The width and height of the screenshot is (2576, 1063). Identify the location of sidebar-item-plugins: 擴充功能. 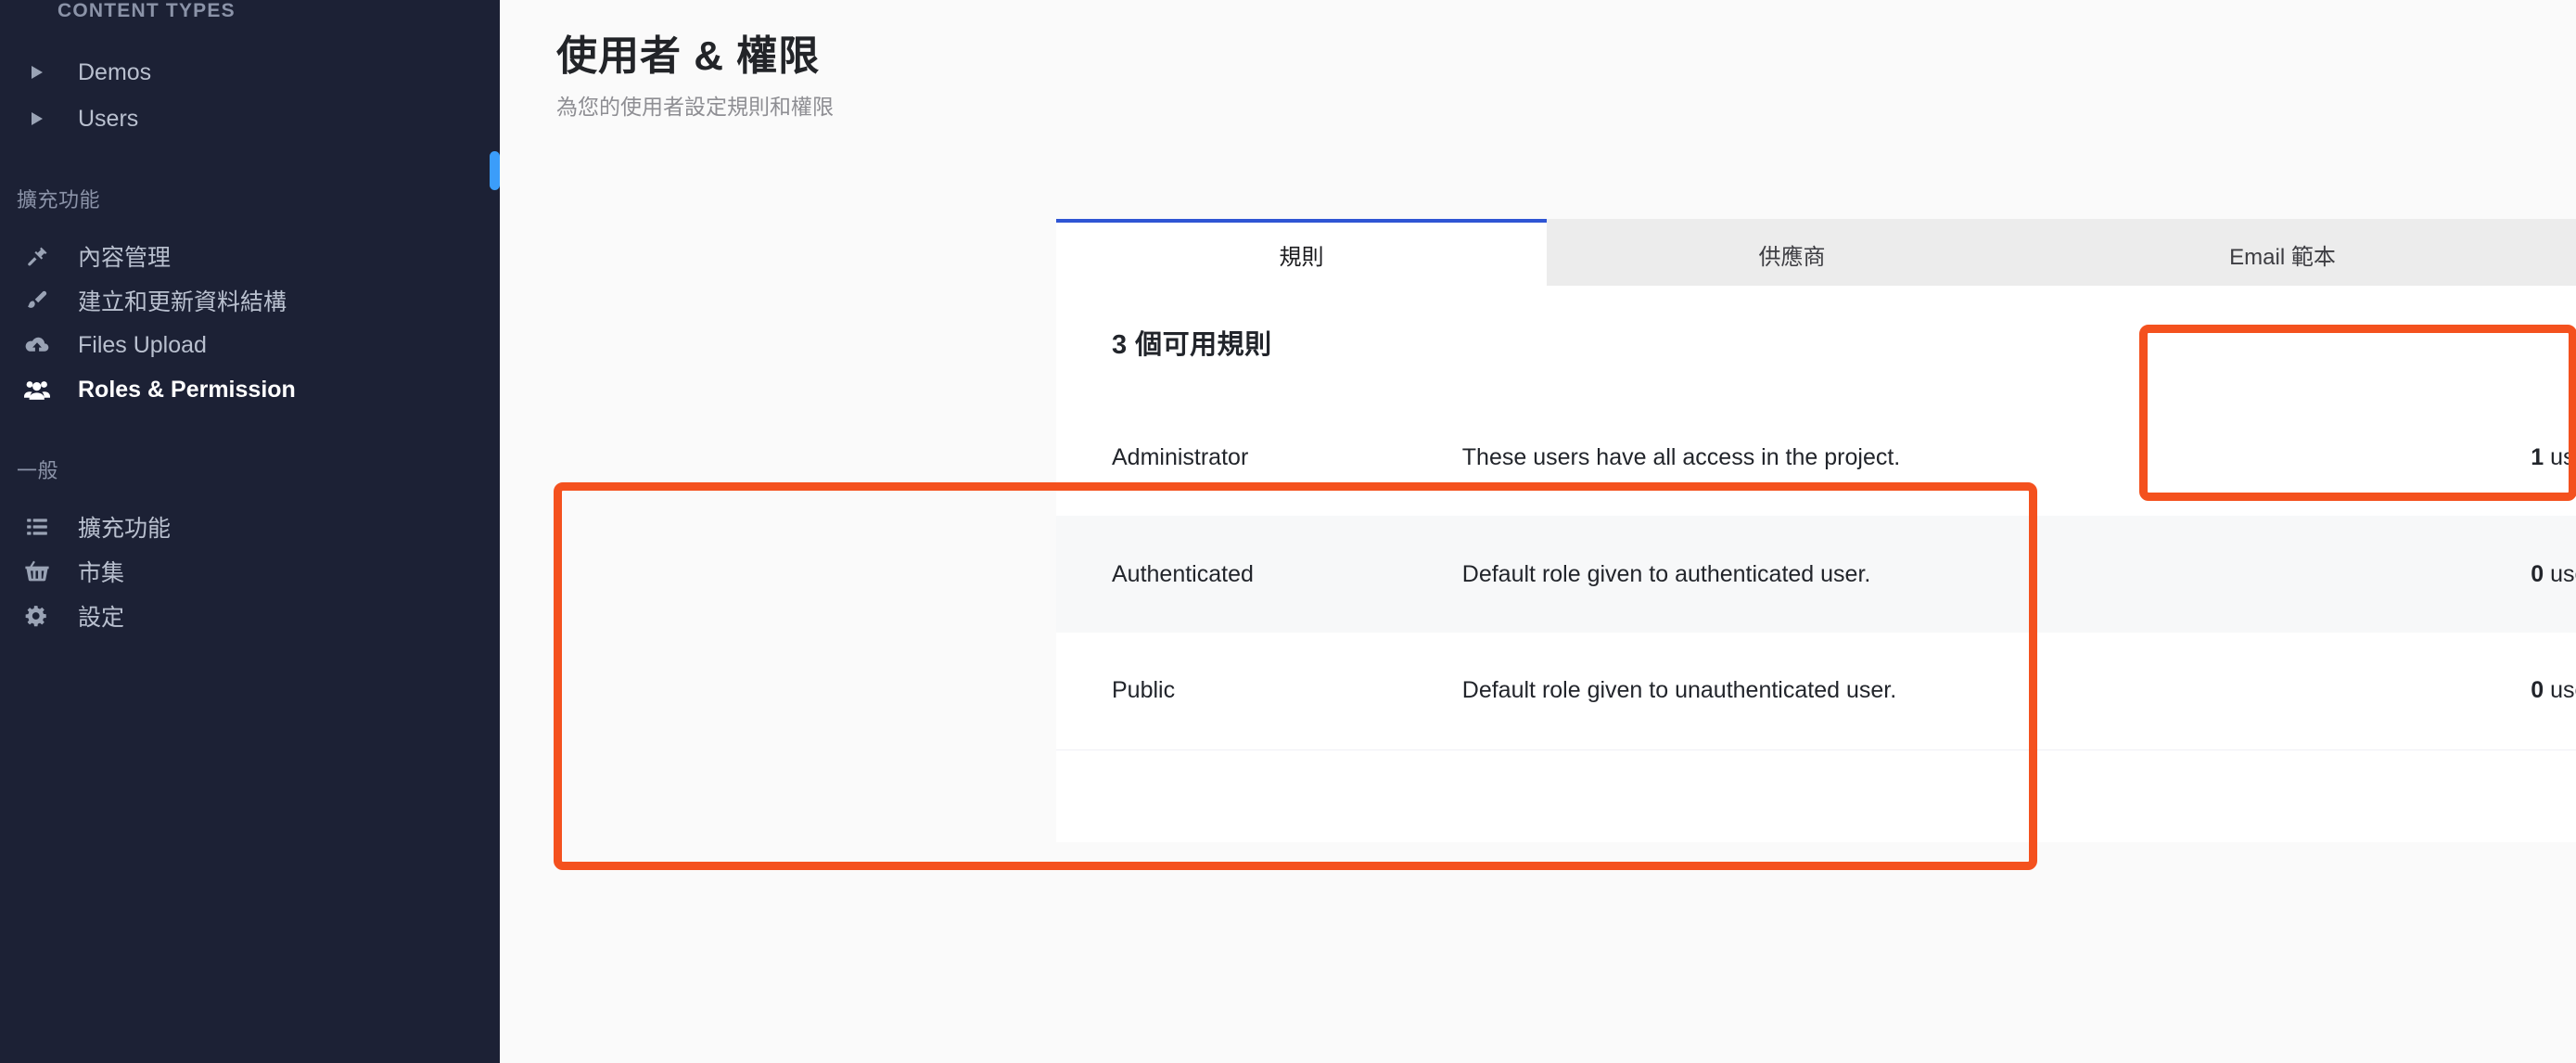
(250, 527).